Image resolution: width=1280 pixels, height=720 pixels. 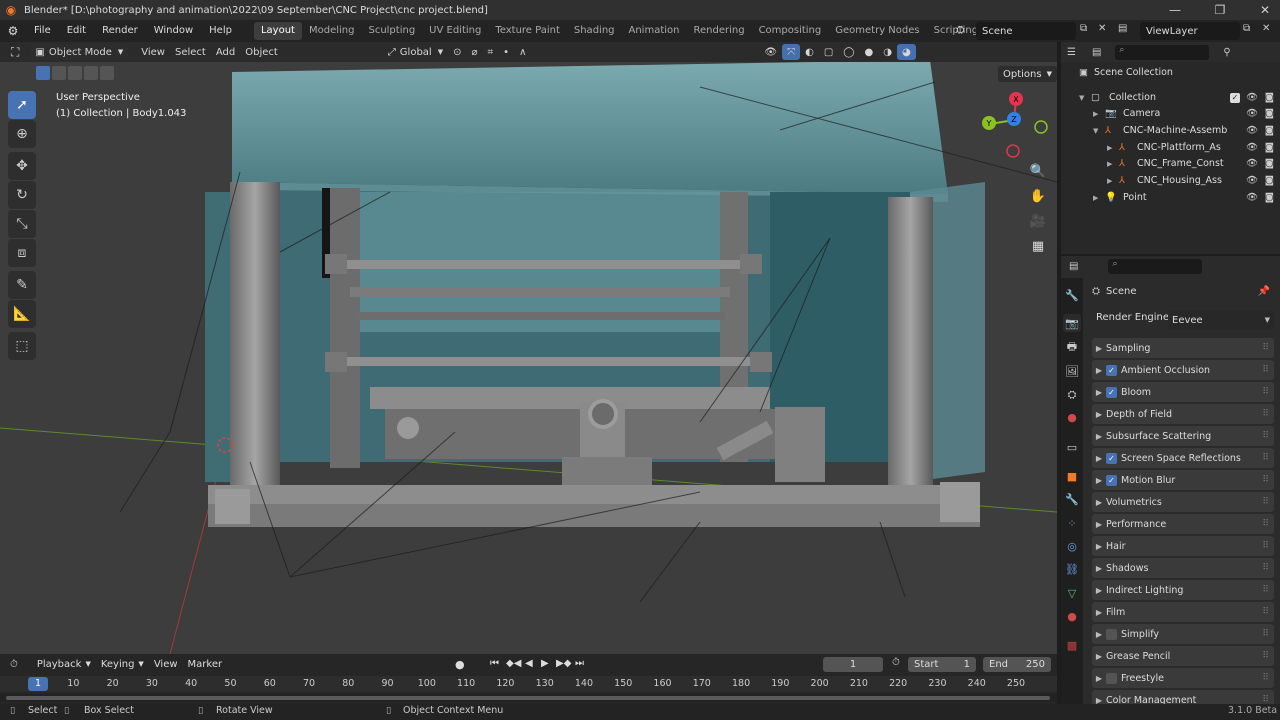 I want to click on panel-bloom: ▶ ✓ Bloom ⠿, so click(x=1183, y=392).